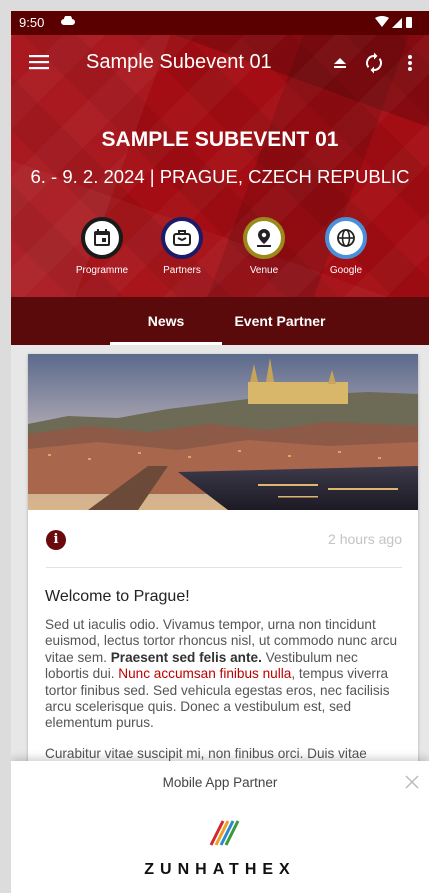 The height and width of the screenshot is (893, 429). Describe the element at coordinates (224, 567) in the screenshot. I see `card-divider` at that location.